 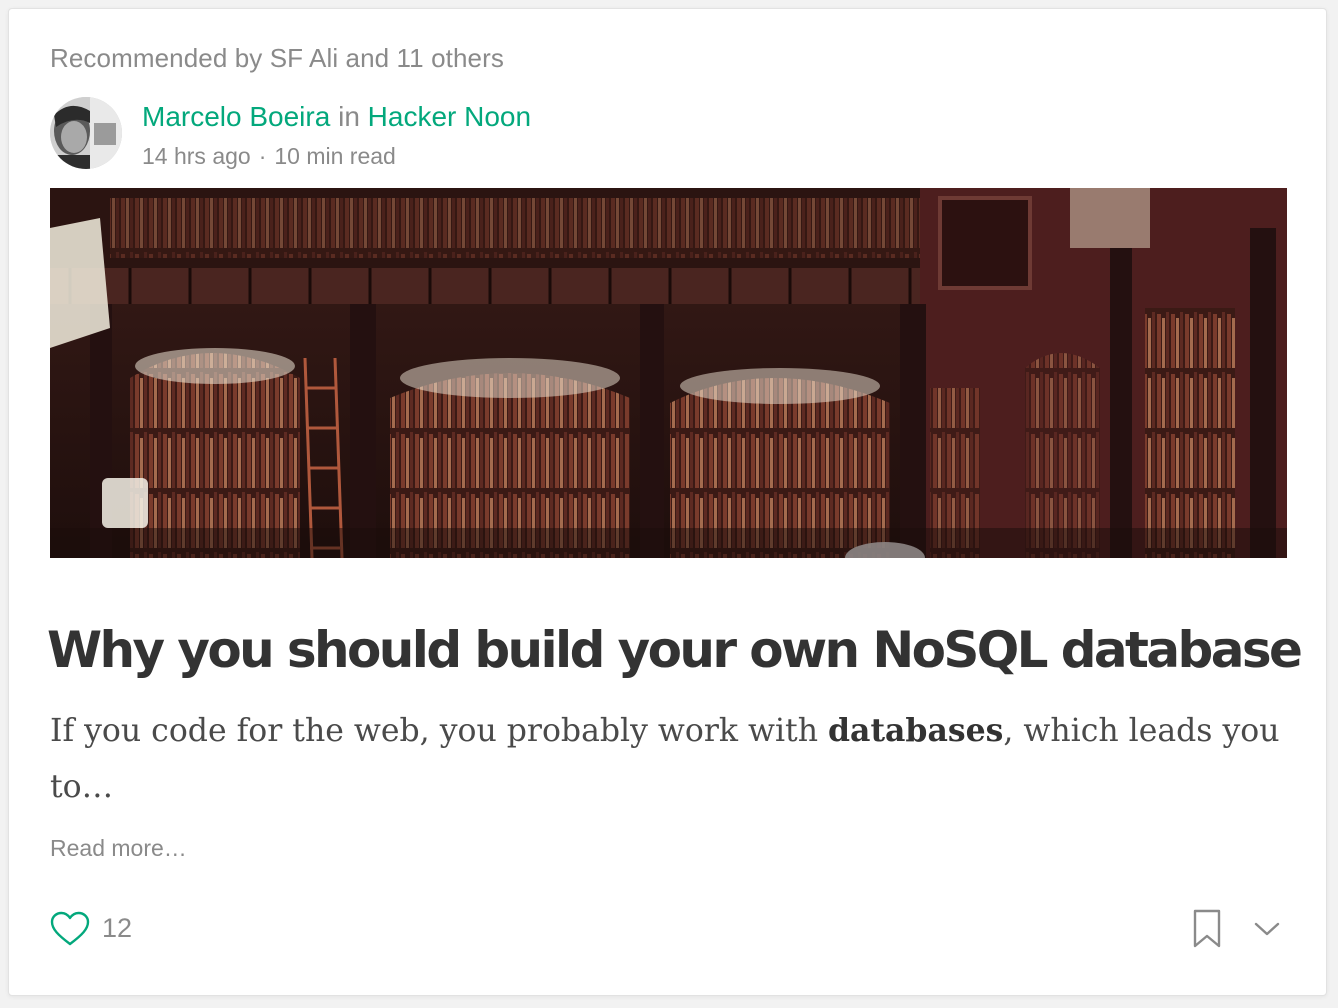 What do you see at coordinates (269, 156) in the screenshot?
I see `post-meta: 14 hrs ago · 10 min read` at bounding box center [269, 156].